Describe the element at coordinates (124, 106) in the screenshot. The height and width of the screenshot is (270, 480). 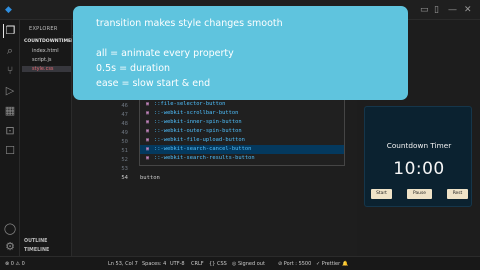
I see `line-number: 46` at that location.